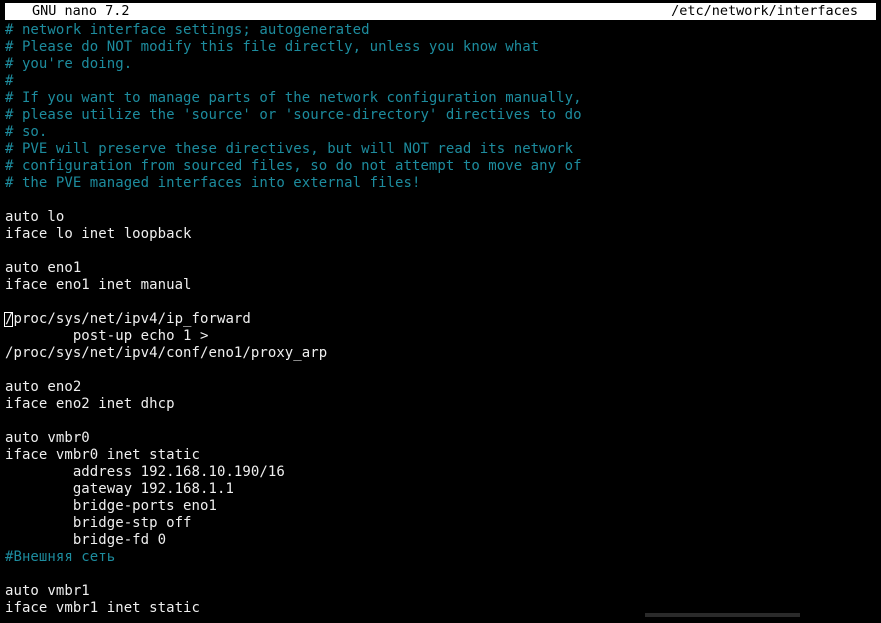  Describe the element at coordinates (128, 319) in the screenshot. I see `editor-line: /proc/sys/net/ipv4/ip_forward` at that location.